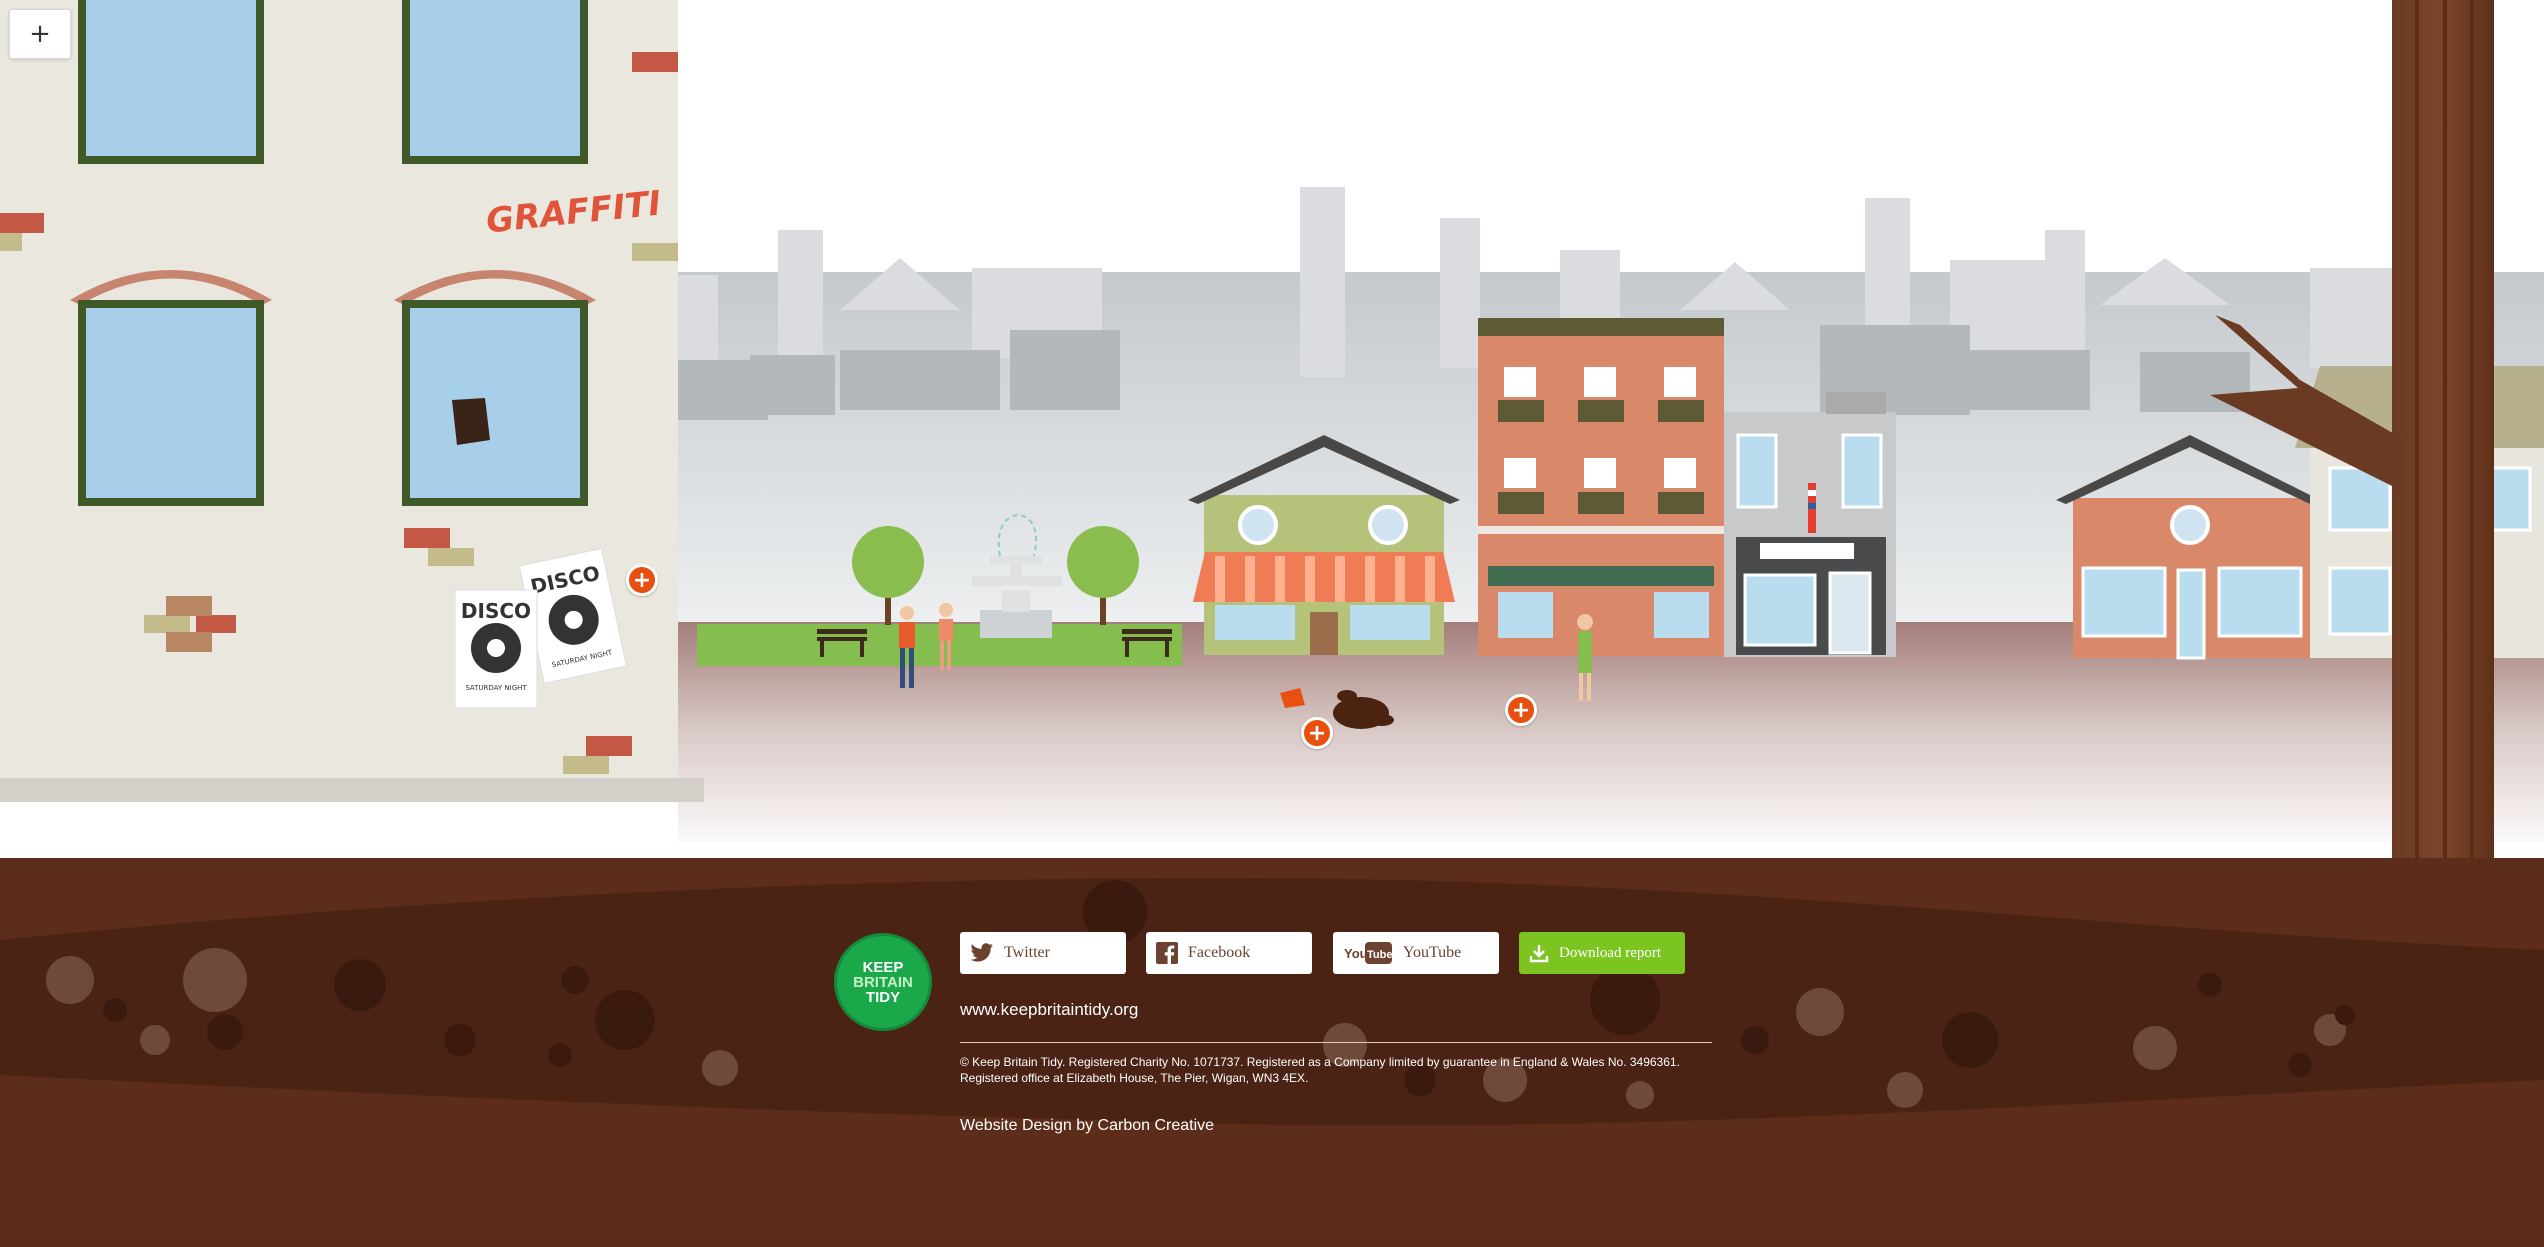 The height and width of the screenshot is (1247, 2544). Describe the element at coordinates (496, 649) in the screenshot. I see `disco-poster-front: DISCO SATURDAY NIGHT` at that location.